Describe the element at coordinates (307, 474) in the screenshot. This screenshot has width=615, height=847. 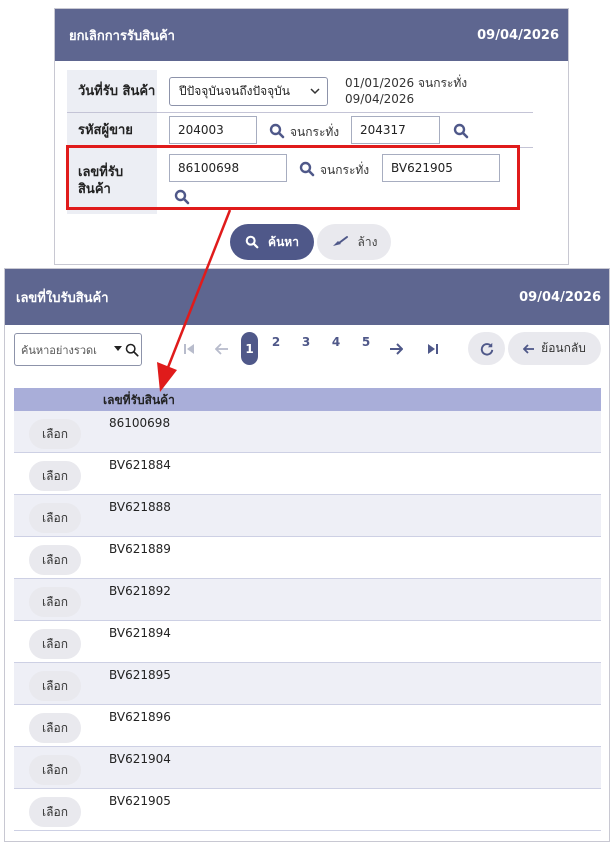
I see `table-row: เลือก BV621884` at that location.